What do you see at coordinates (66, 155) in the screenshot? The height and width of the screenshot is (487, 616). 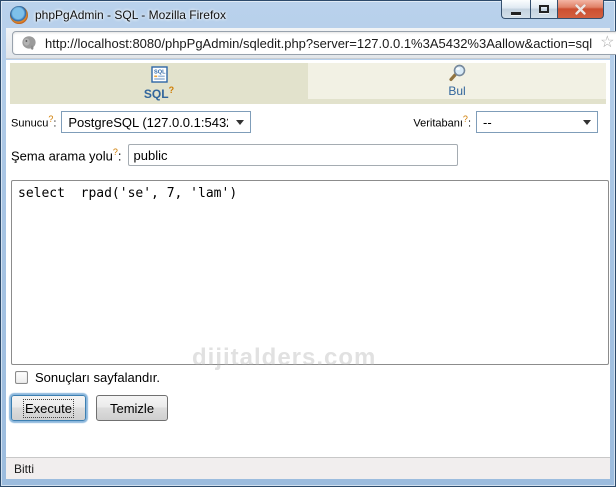 I see `schema-label: Şema arama yolu?:` at bounding box center [66, 155].